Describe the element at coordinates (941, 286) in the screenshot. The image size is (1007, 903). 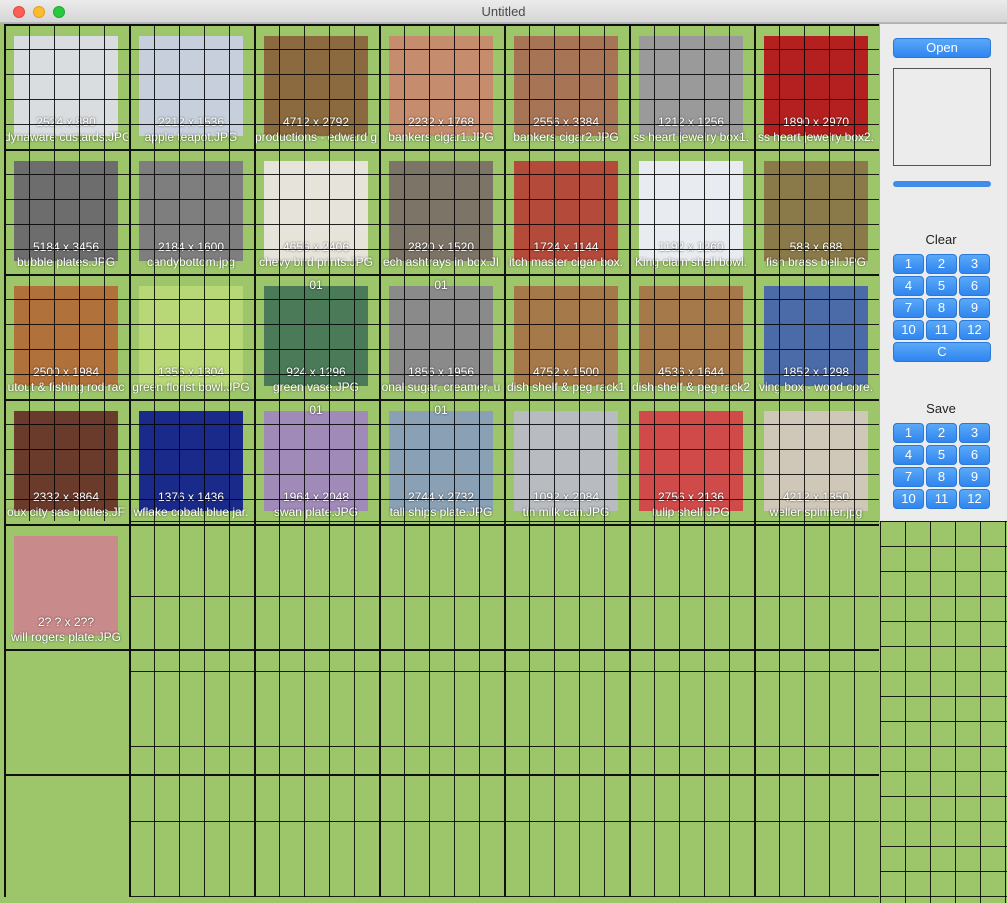
I see `clear-slot-5-button: 5` at that location.